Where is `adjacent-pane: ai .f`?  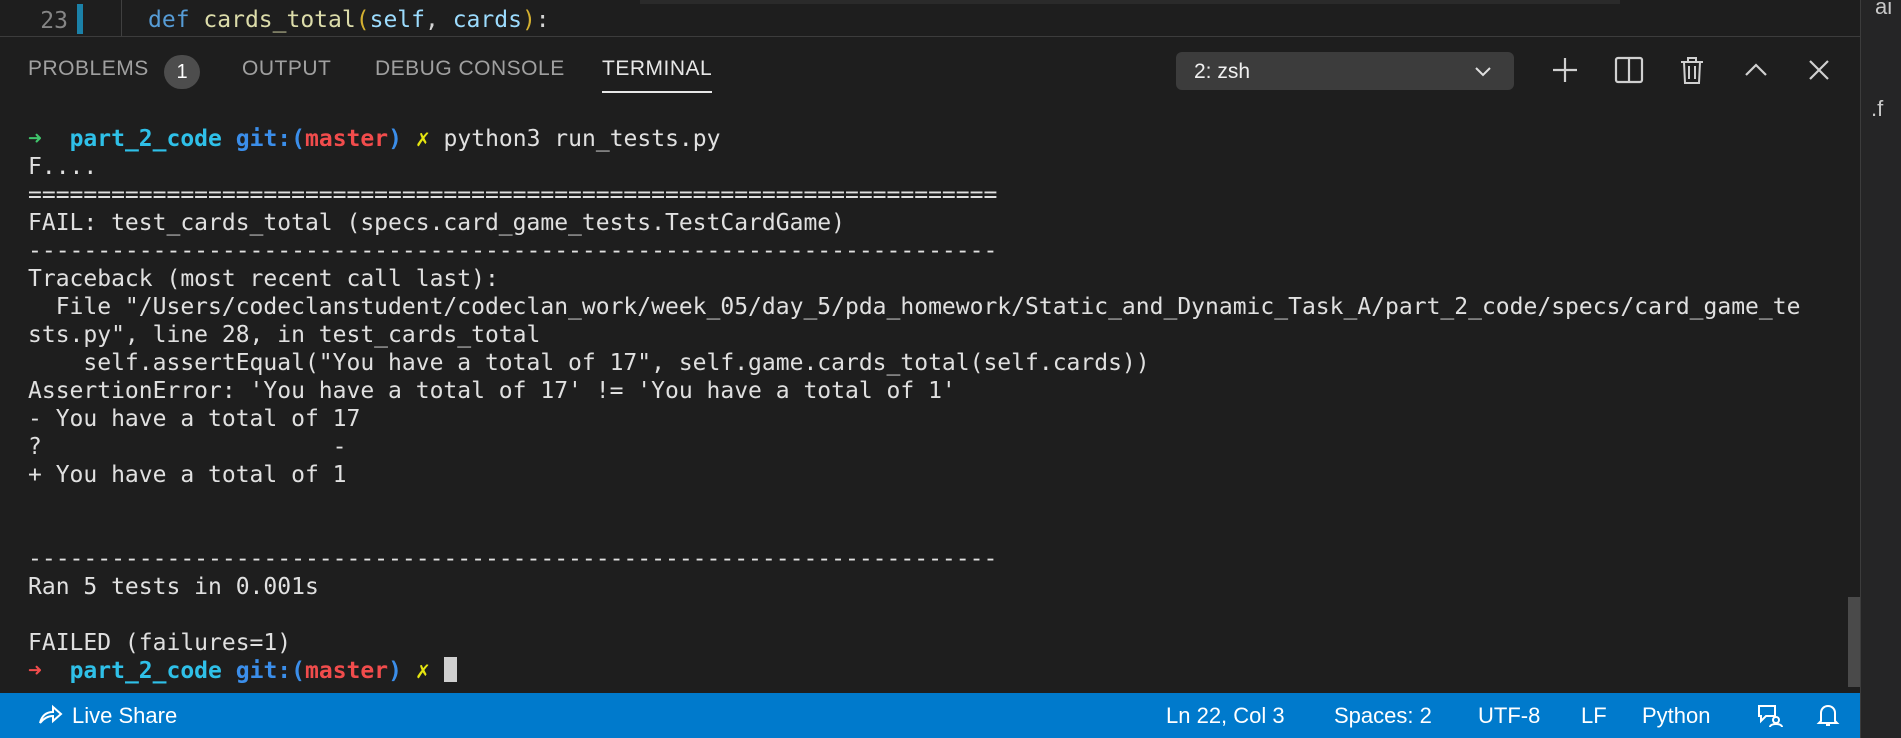 adjacent-pane: ai .f is located at coordinates (1880, 369).